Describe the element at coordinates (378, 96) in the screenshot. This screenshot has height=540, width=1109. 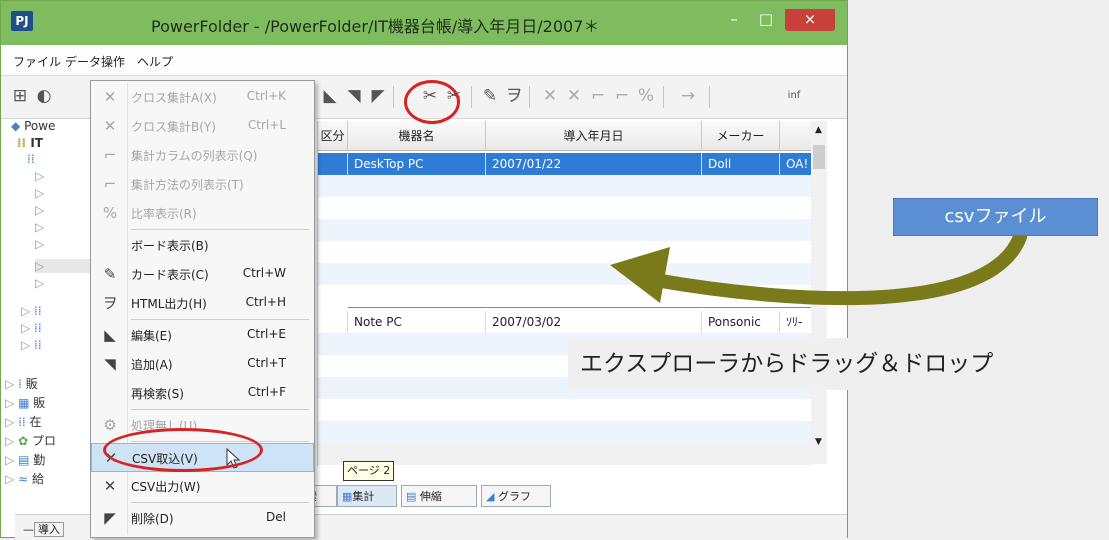
I see `delete-toolbar-icon: ◤` at that location.